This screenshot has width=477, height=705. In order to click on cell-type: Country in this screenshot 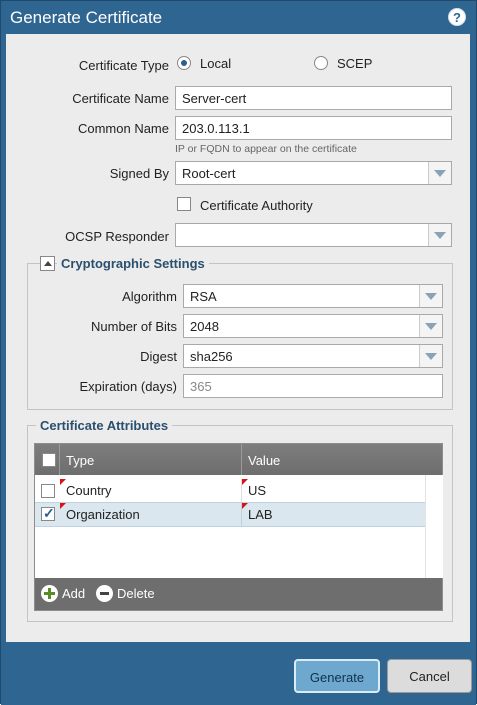, I will do `click(151, 490)`.